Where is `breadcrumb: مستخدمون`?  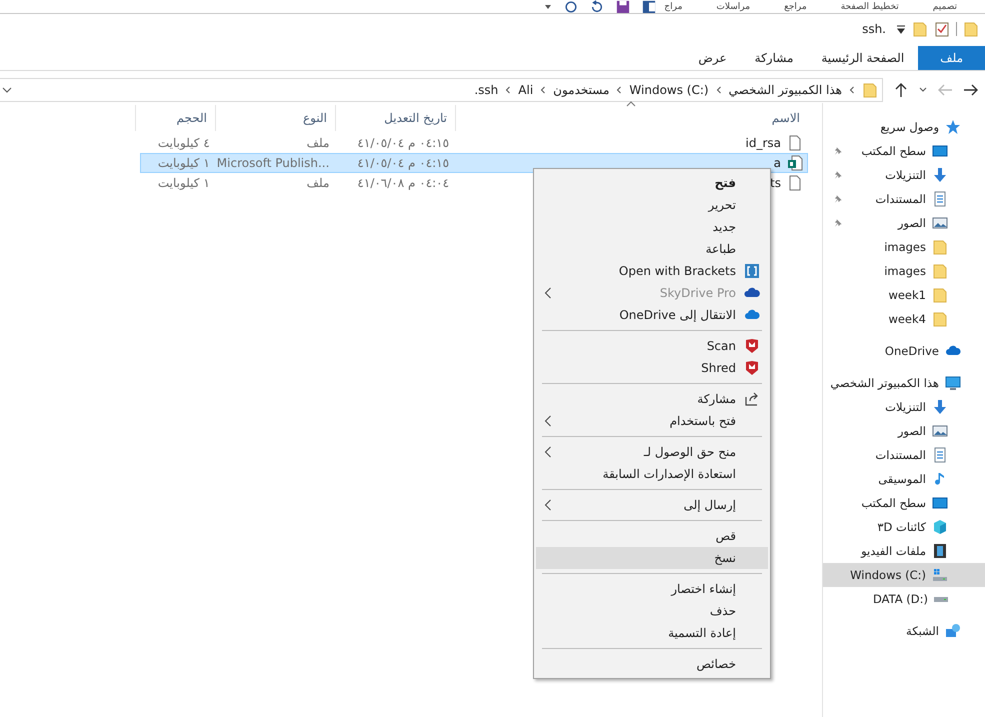 breadcrumb: مستخدمون is located at coordinates (581, 90).